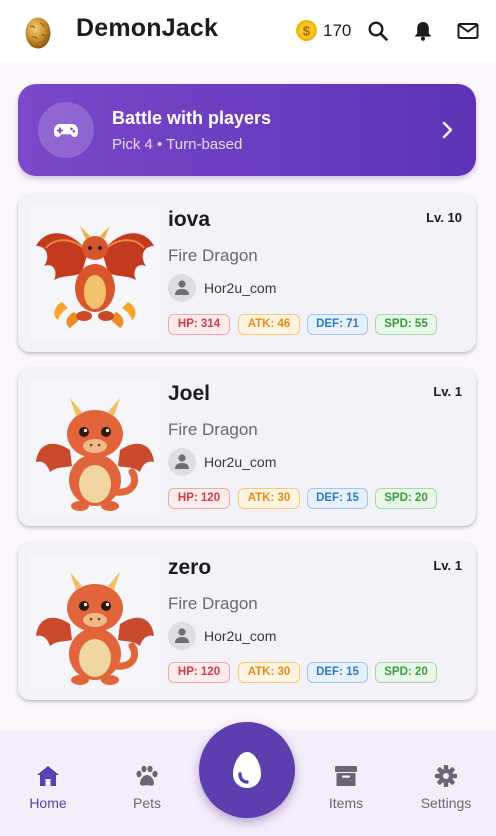 The width and height of the screenshot is (496, 836). What do you see at coordinates (346, 776) in the screenshot?
I see `archive-box-icon` at bounding box center [346, 776].